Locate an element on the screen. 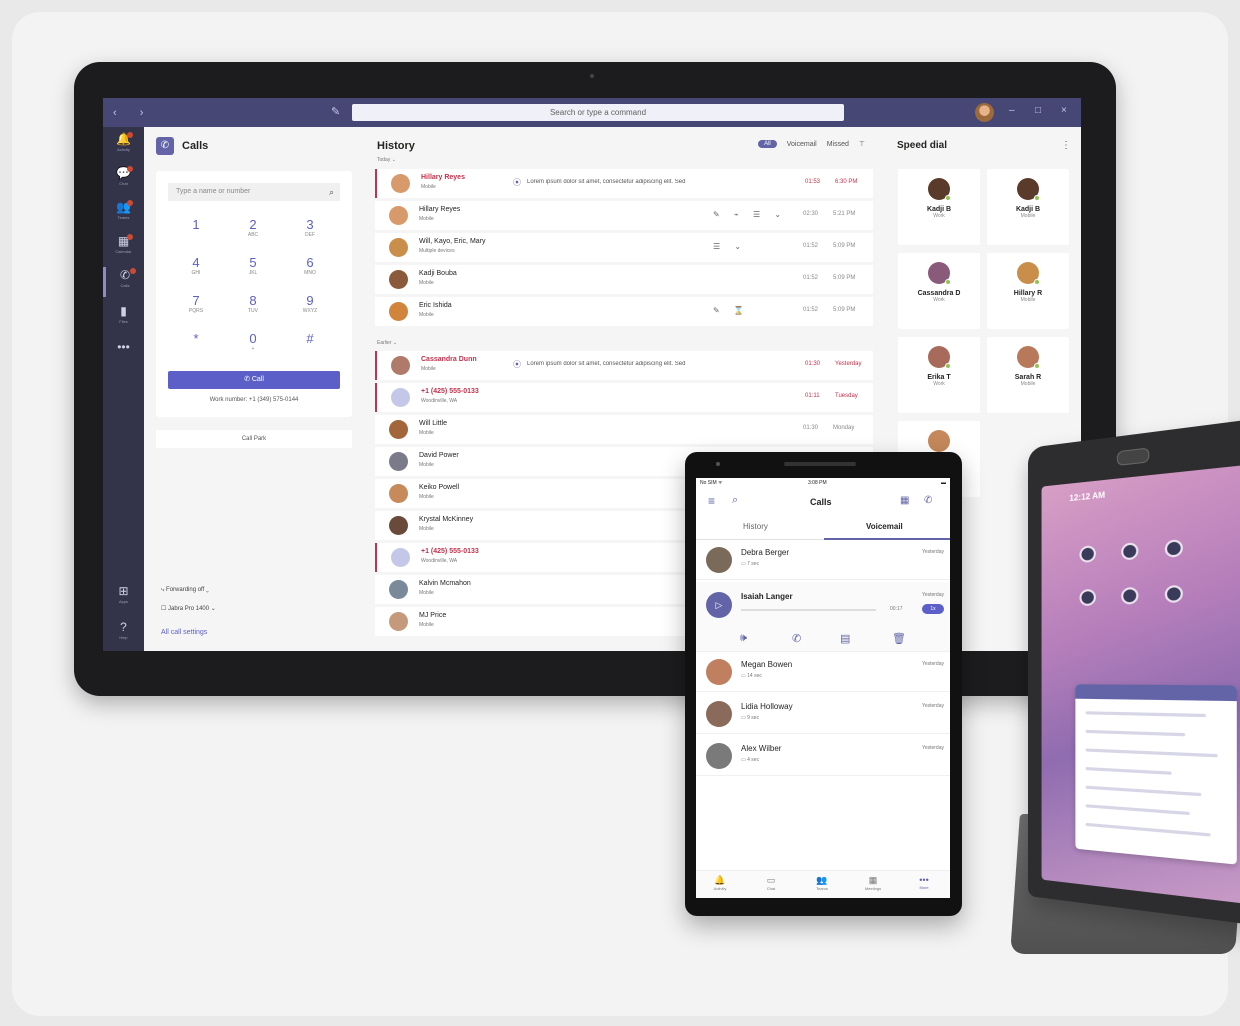 This screenshot has width=1240, height=1026. mobile-nav-teams: 👥 Teams is located at coordinates (822, 883).